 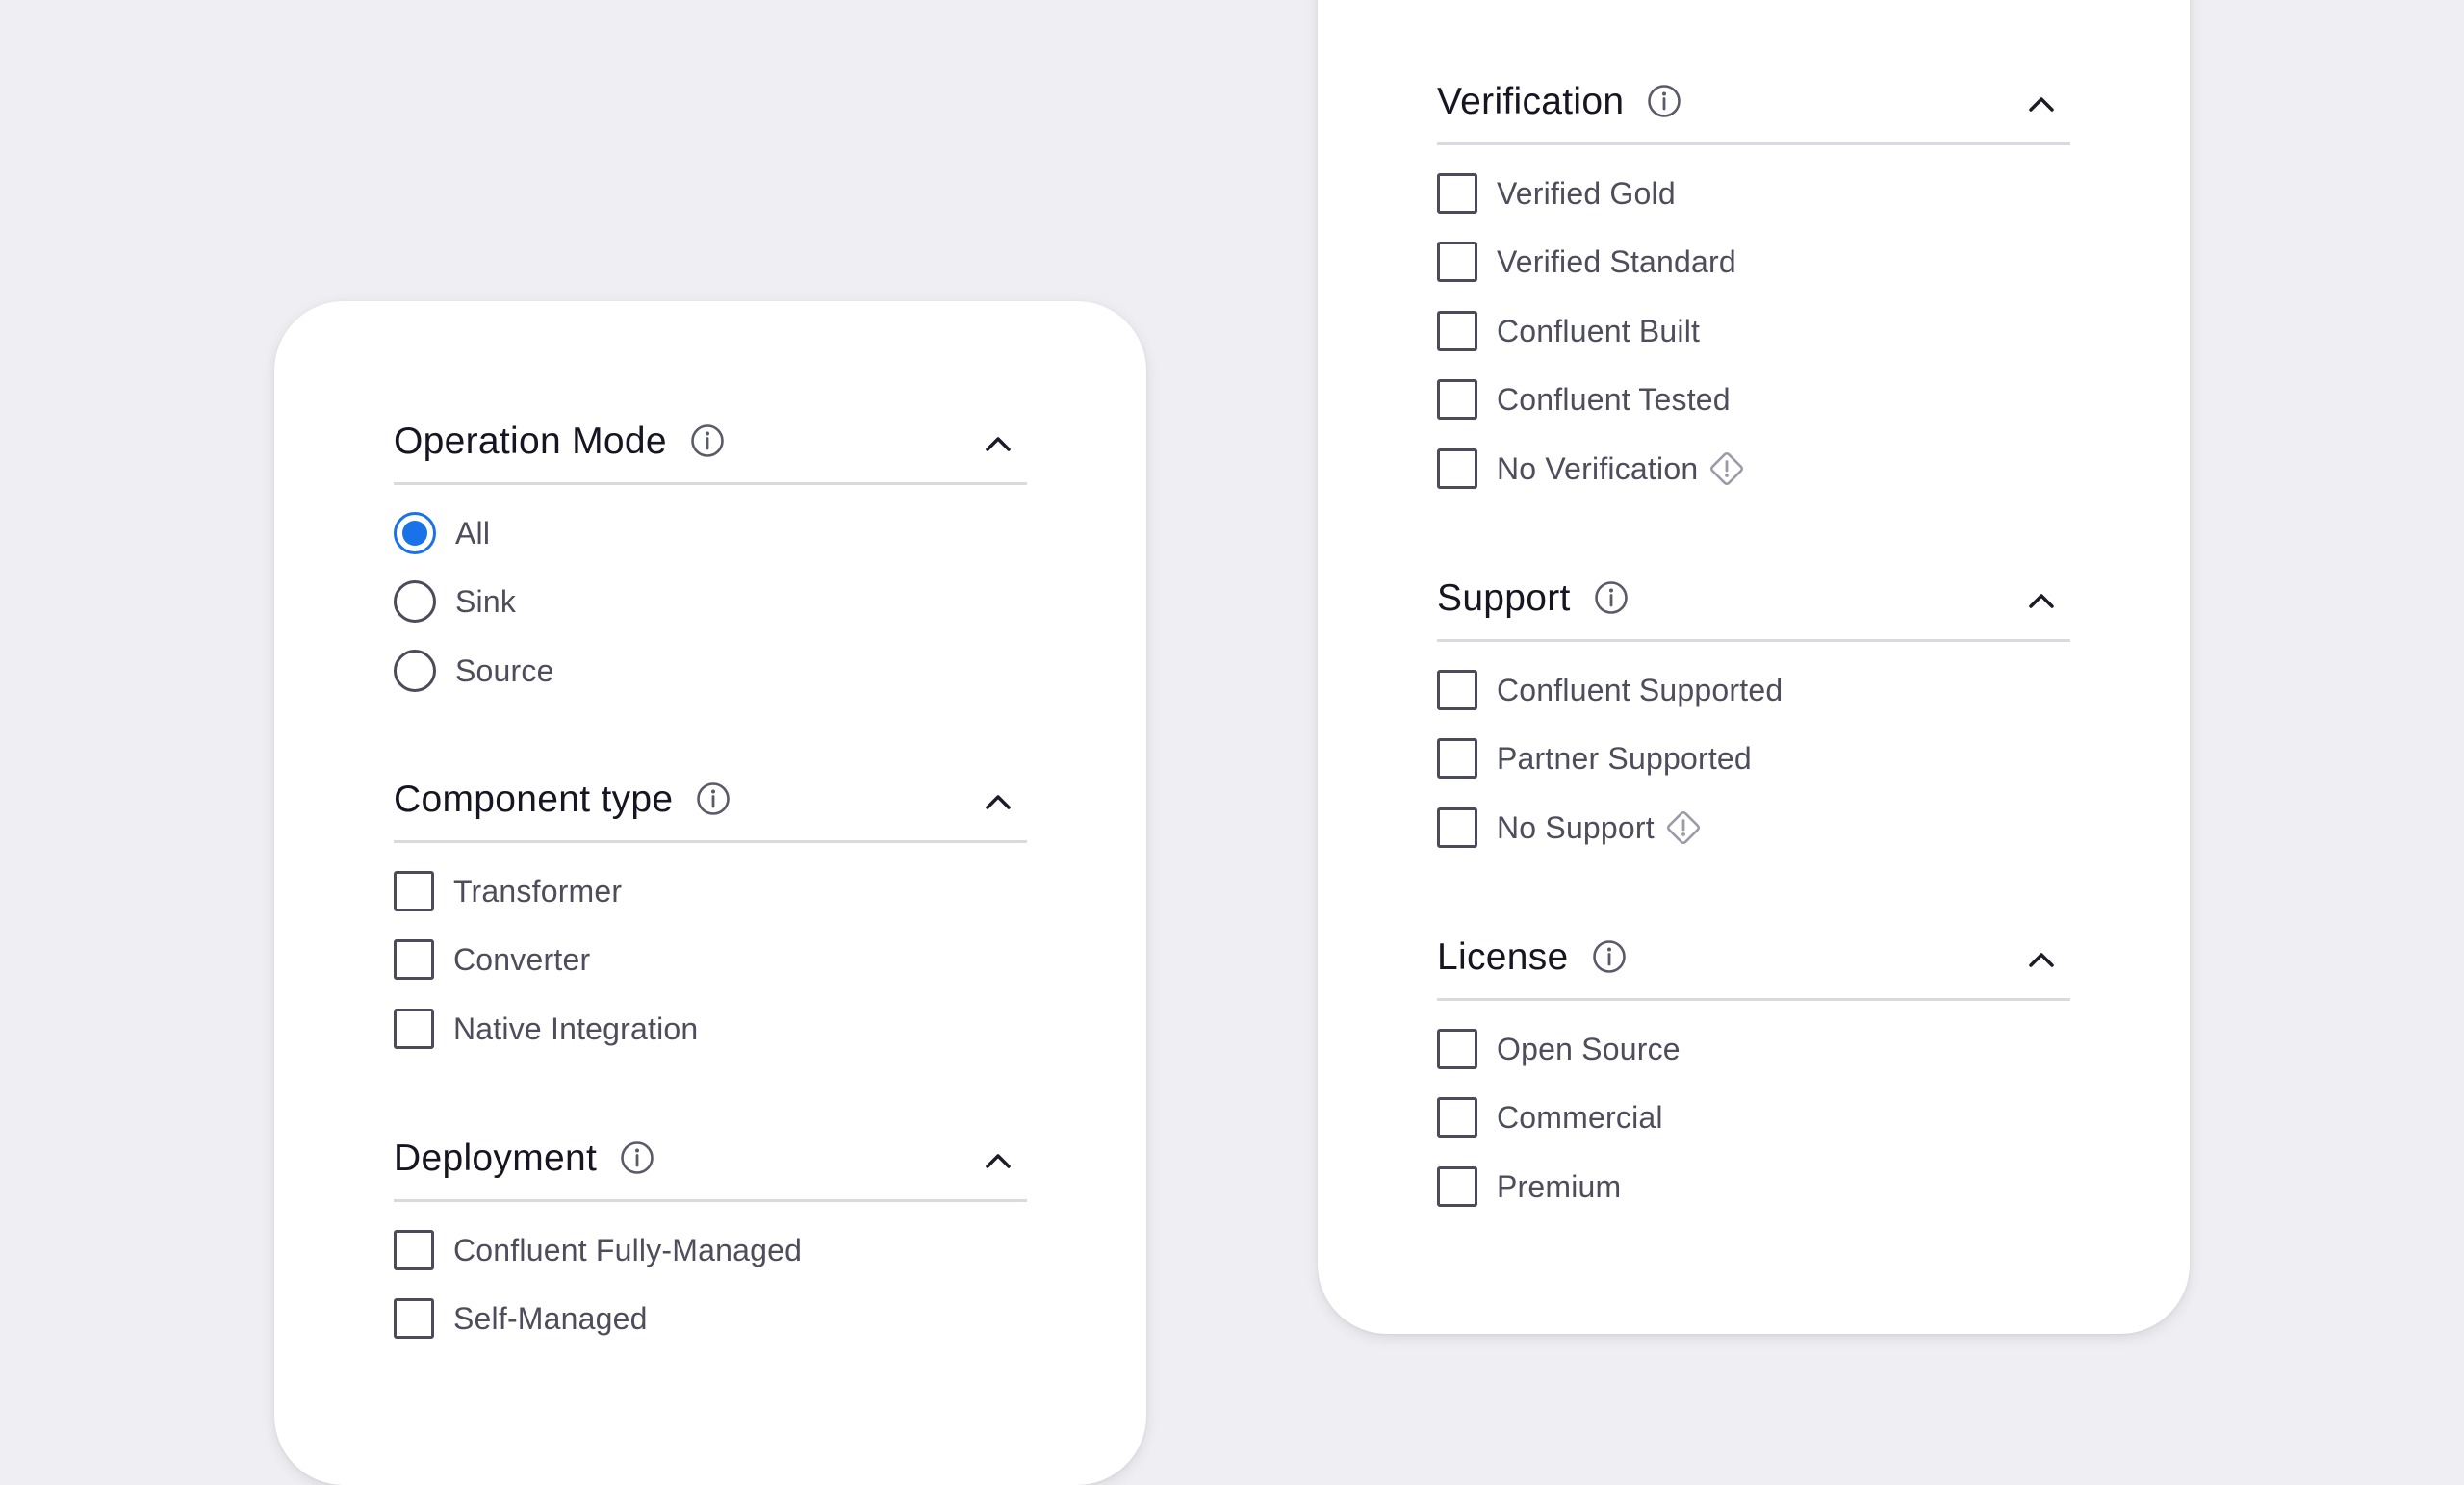 I want to click on license-section: License Open Source Commercial Premium, so click(x=1753, y=1078).